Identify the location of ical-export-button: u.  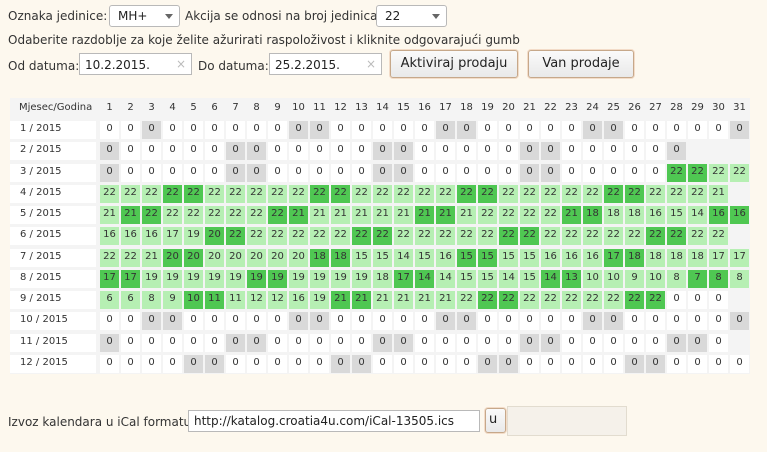
(495, 420).